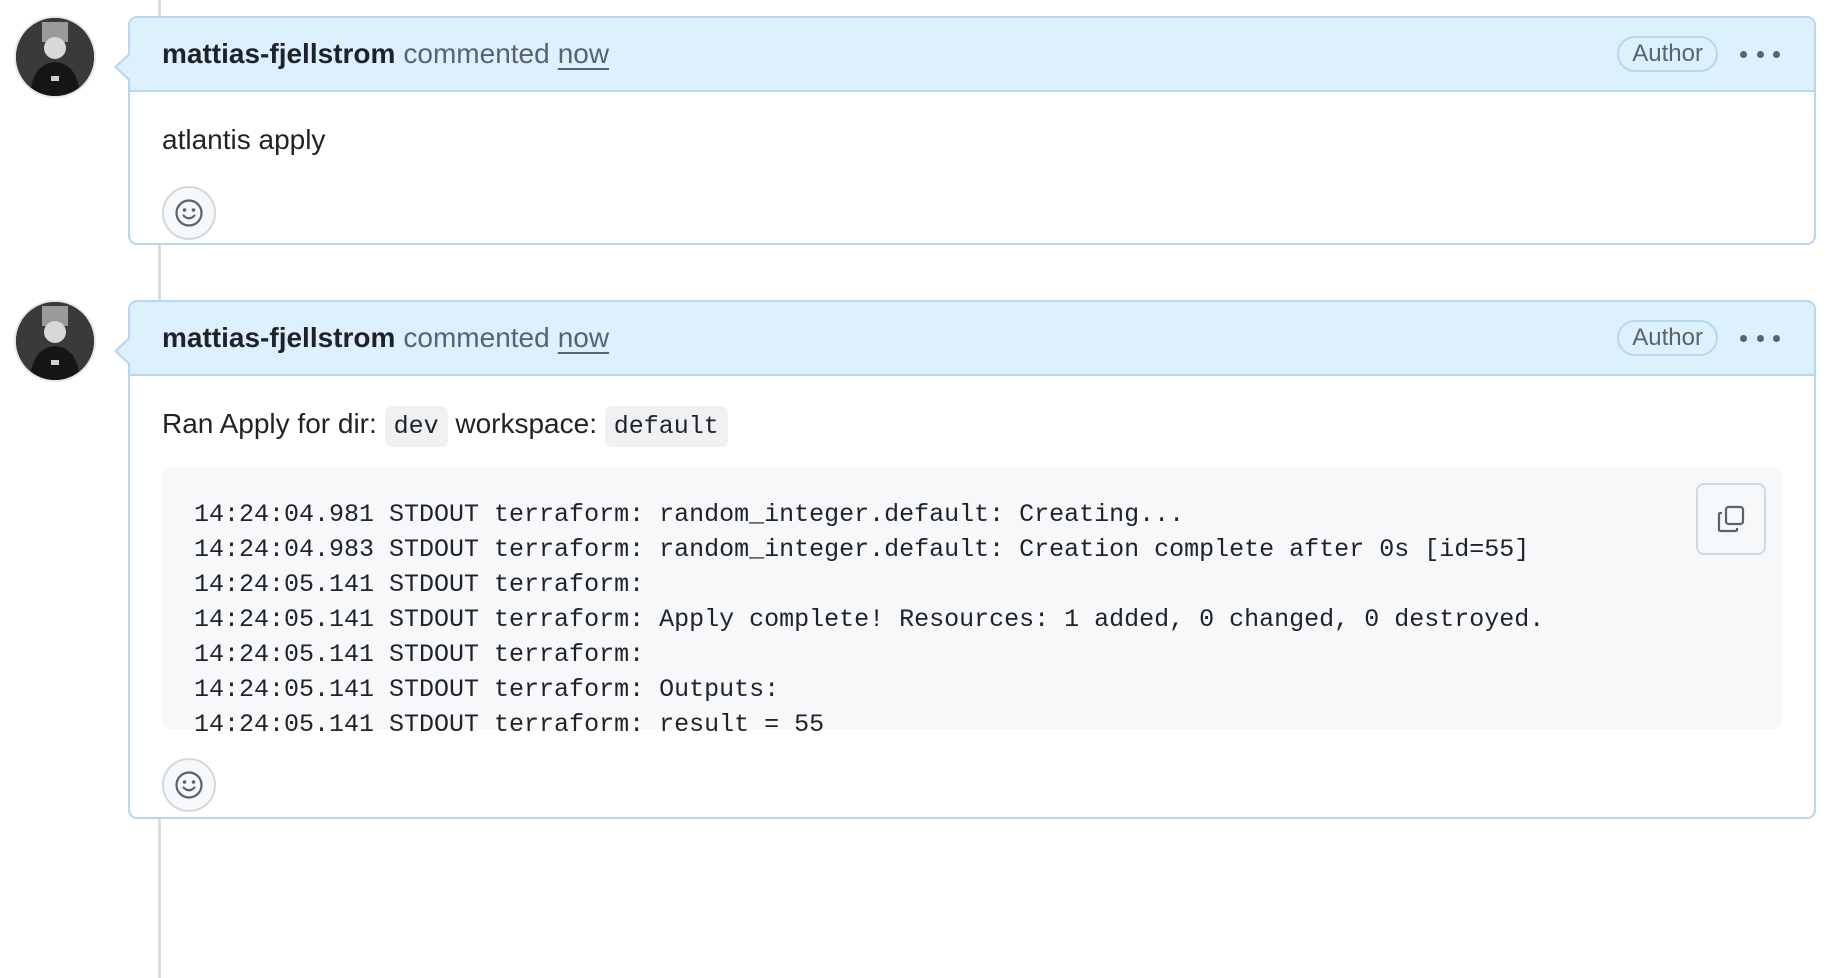 The image size is (1832, 978). Describe the element at coordinates (416, 426) in the screenshot. I see `dir-code: dev` at that location.